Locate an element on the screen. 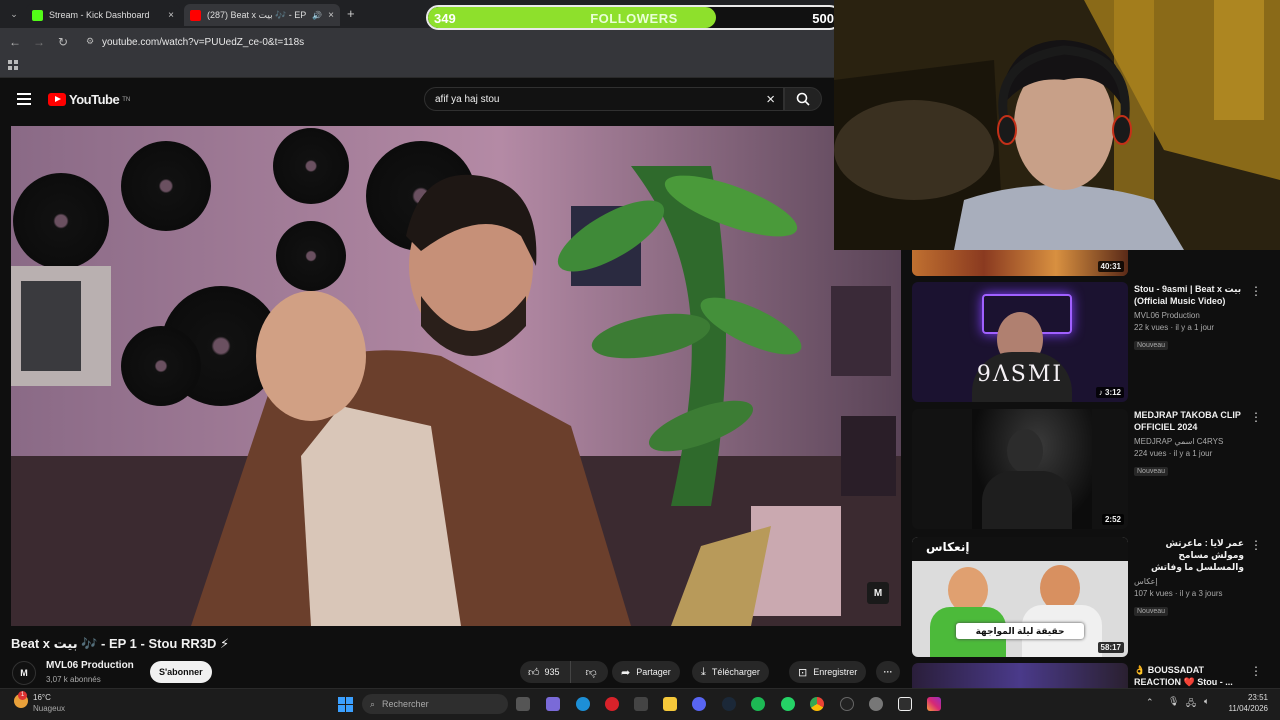  windows-start-icon is located at coordinates (345, 704).